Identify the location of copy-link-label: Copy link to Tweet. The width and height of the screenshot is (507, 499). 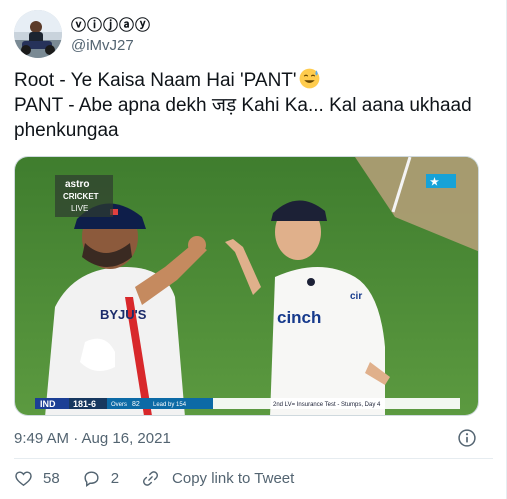
(233, 478).